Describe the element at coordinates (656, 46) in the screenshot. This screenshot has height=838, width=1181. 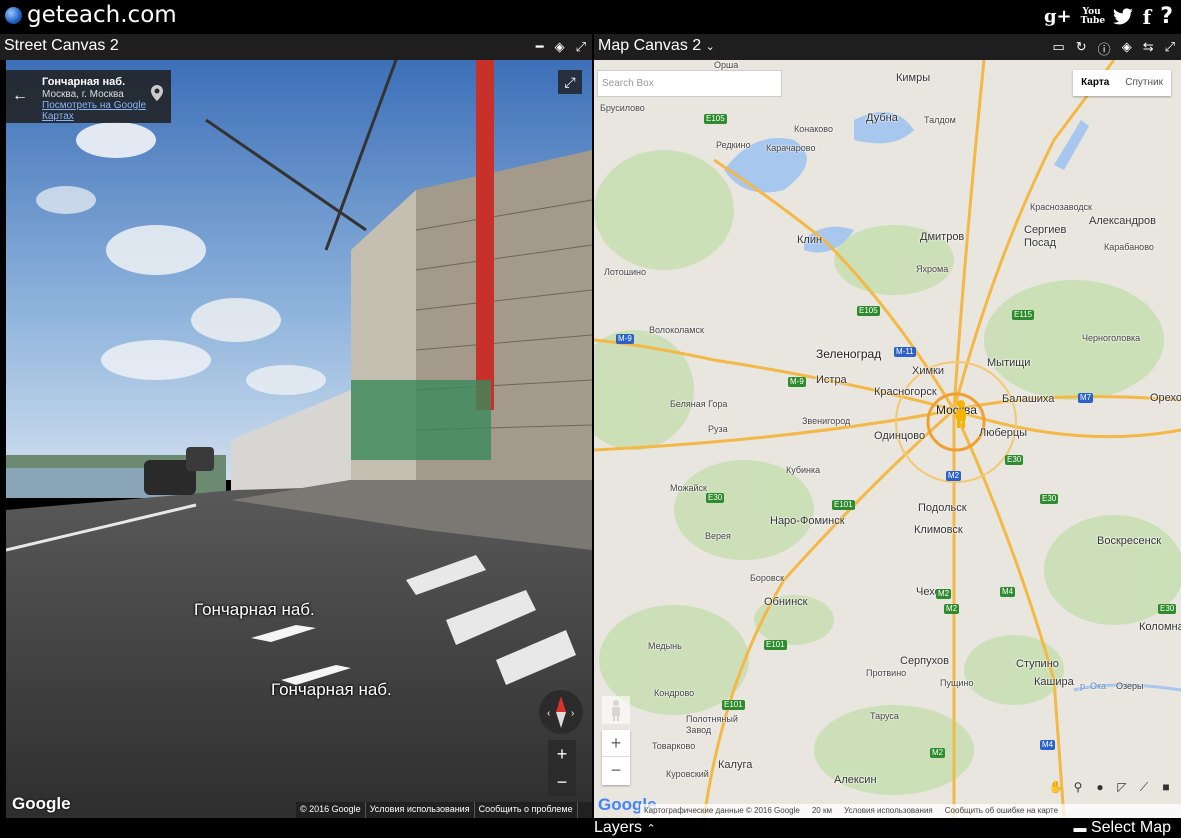
I see `map-panel-title: Map Canvas 2 ⌄` at that location.